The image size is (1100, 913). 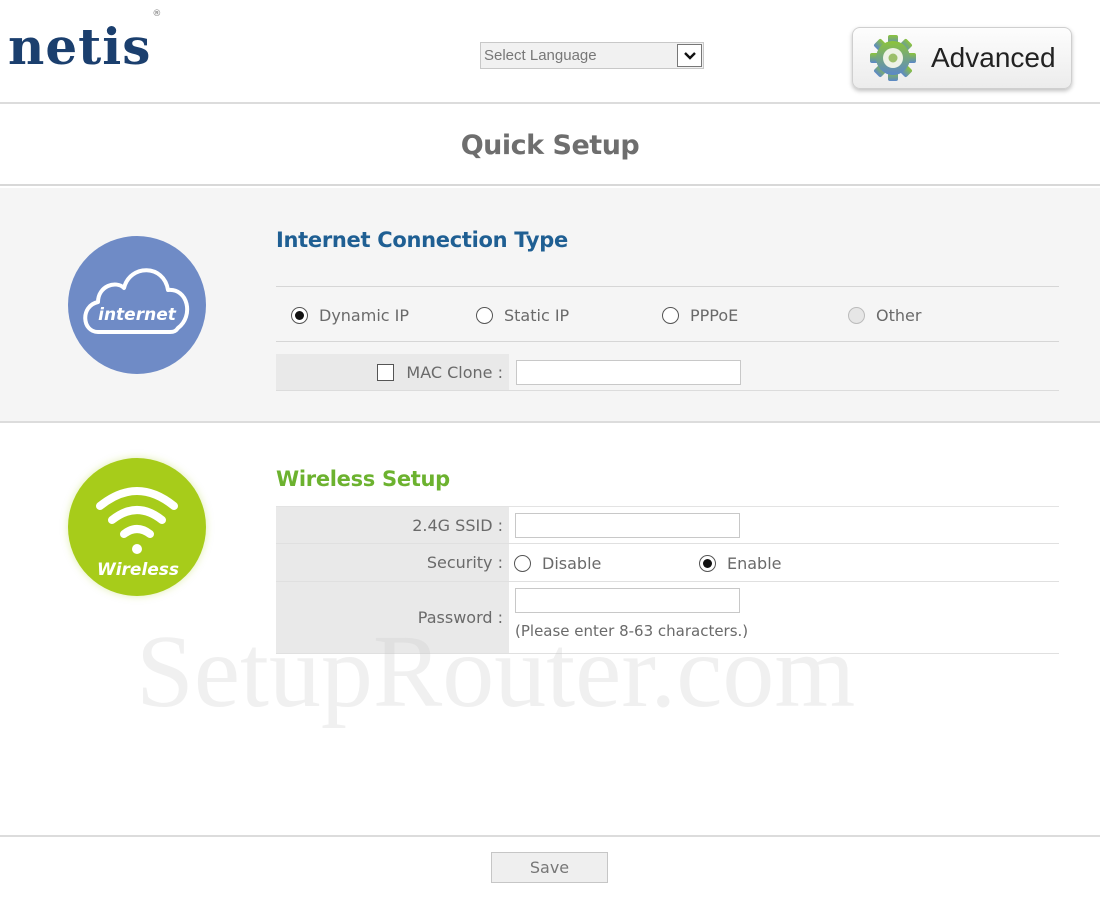 I want to click on radio-static-ip: Static IP, so click(x=522, y=315).